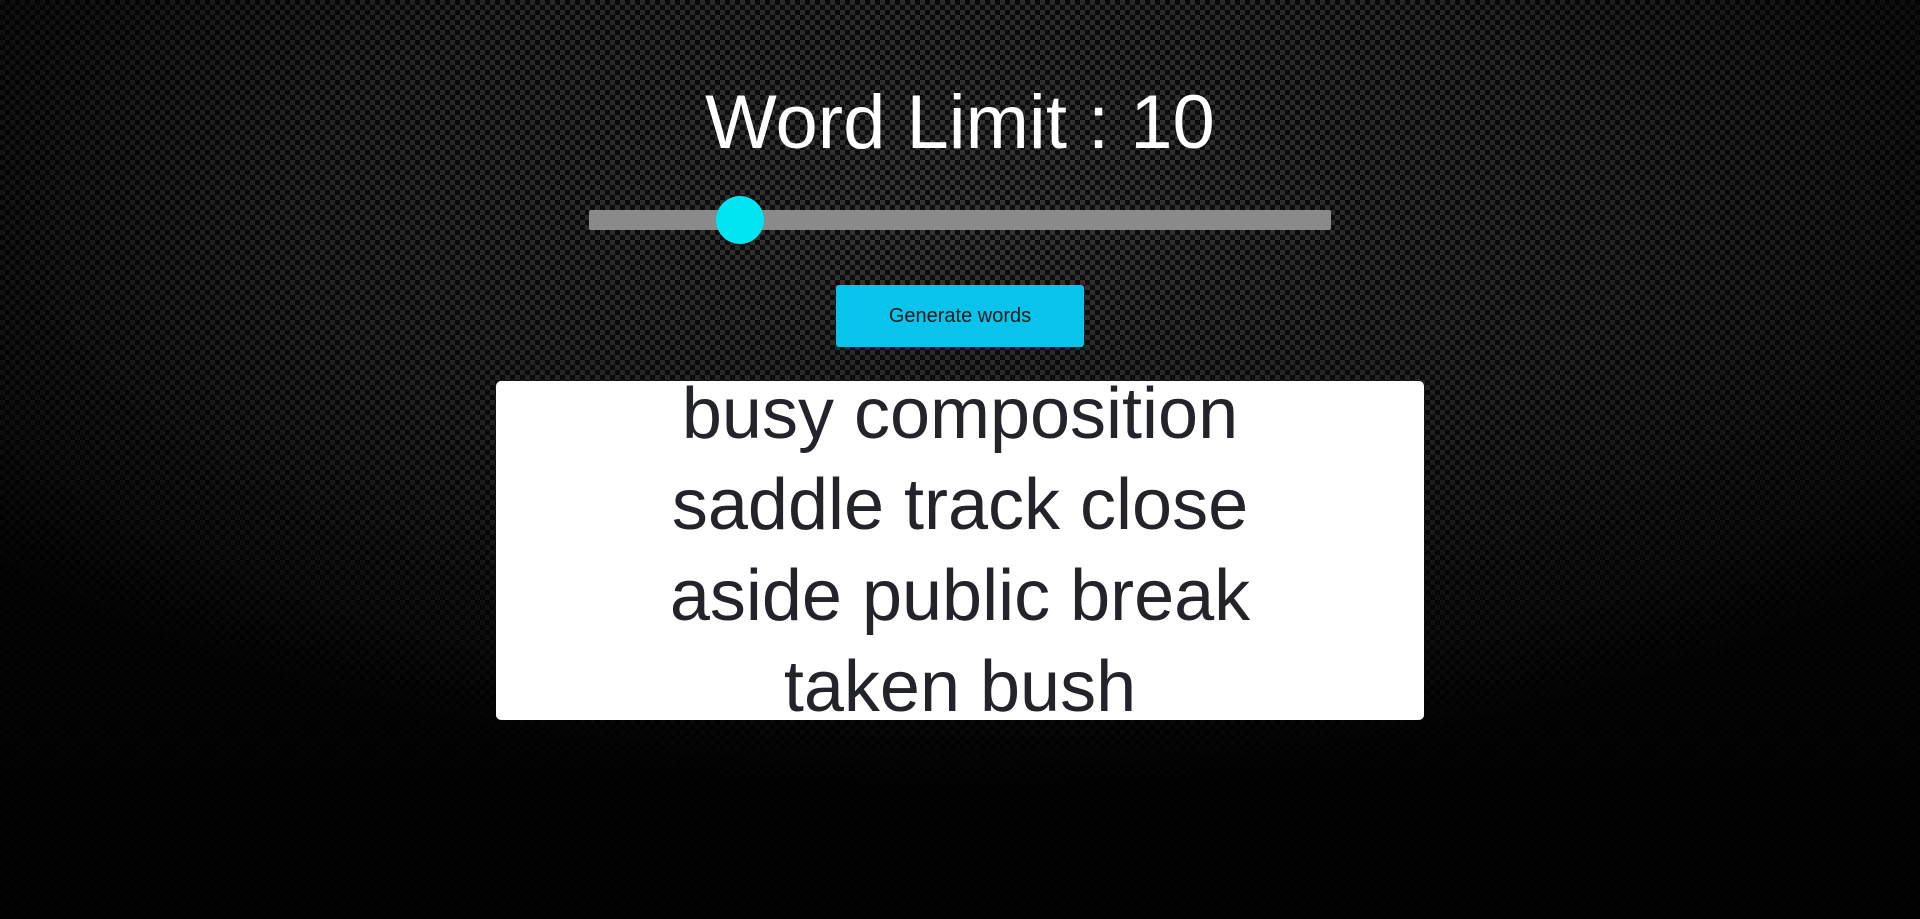 The image size is (1920, 919). I want to click on generate-words-button: Generate words, so click(960, 316).